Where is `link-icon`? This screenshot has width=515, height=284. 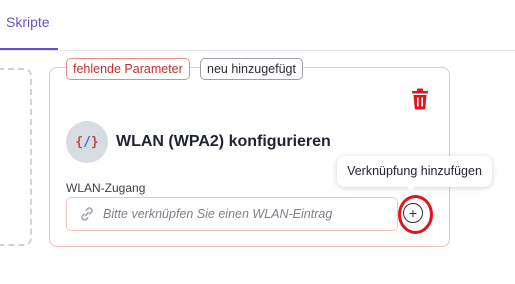
link-icon is located at coordinates (87, 214).